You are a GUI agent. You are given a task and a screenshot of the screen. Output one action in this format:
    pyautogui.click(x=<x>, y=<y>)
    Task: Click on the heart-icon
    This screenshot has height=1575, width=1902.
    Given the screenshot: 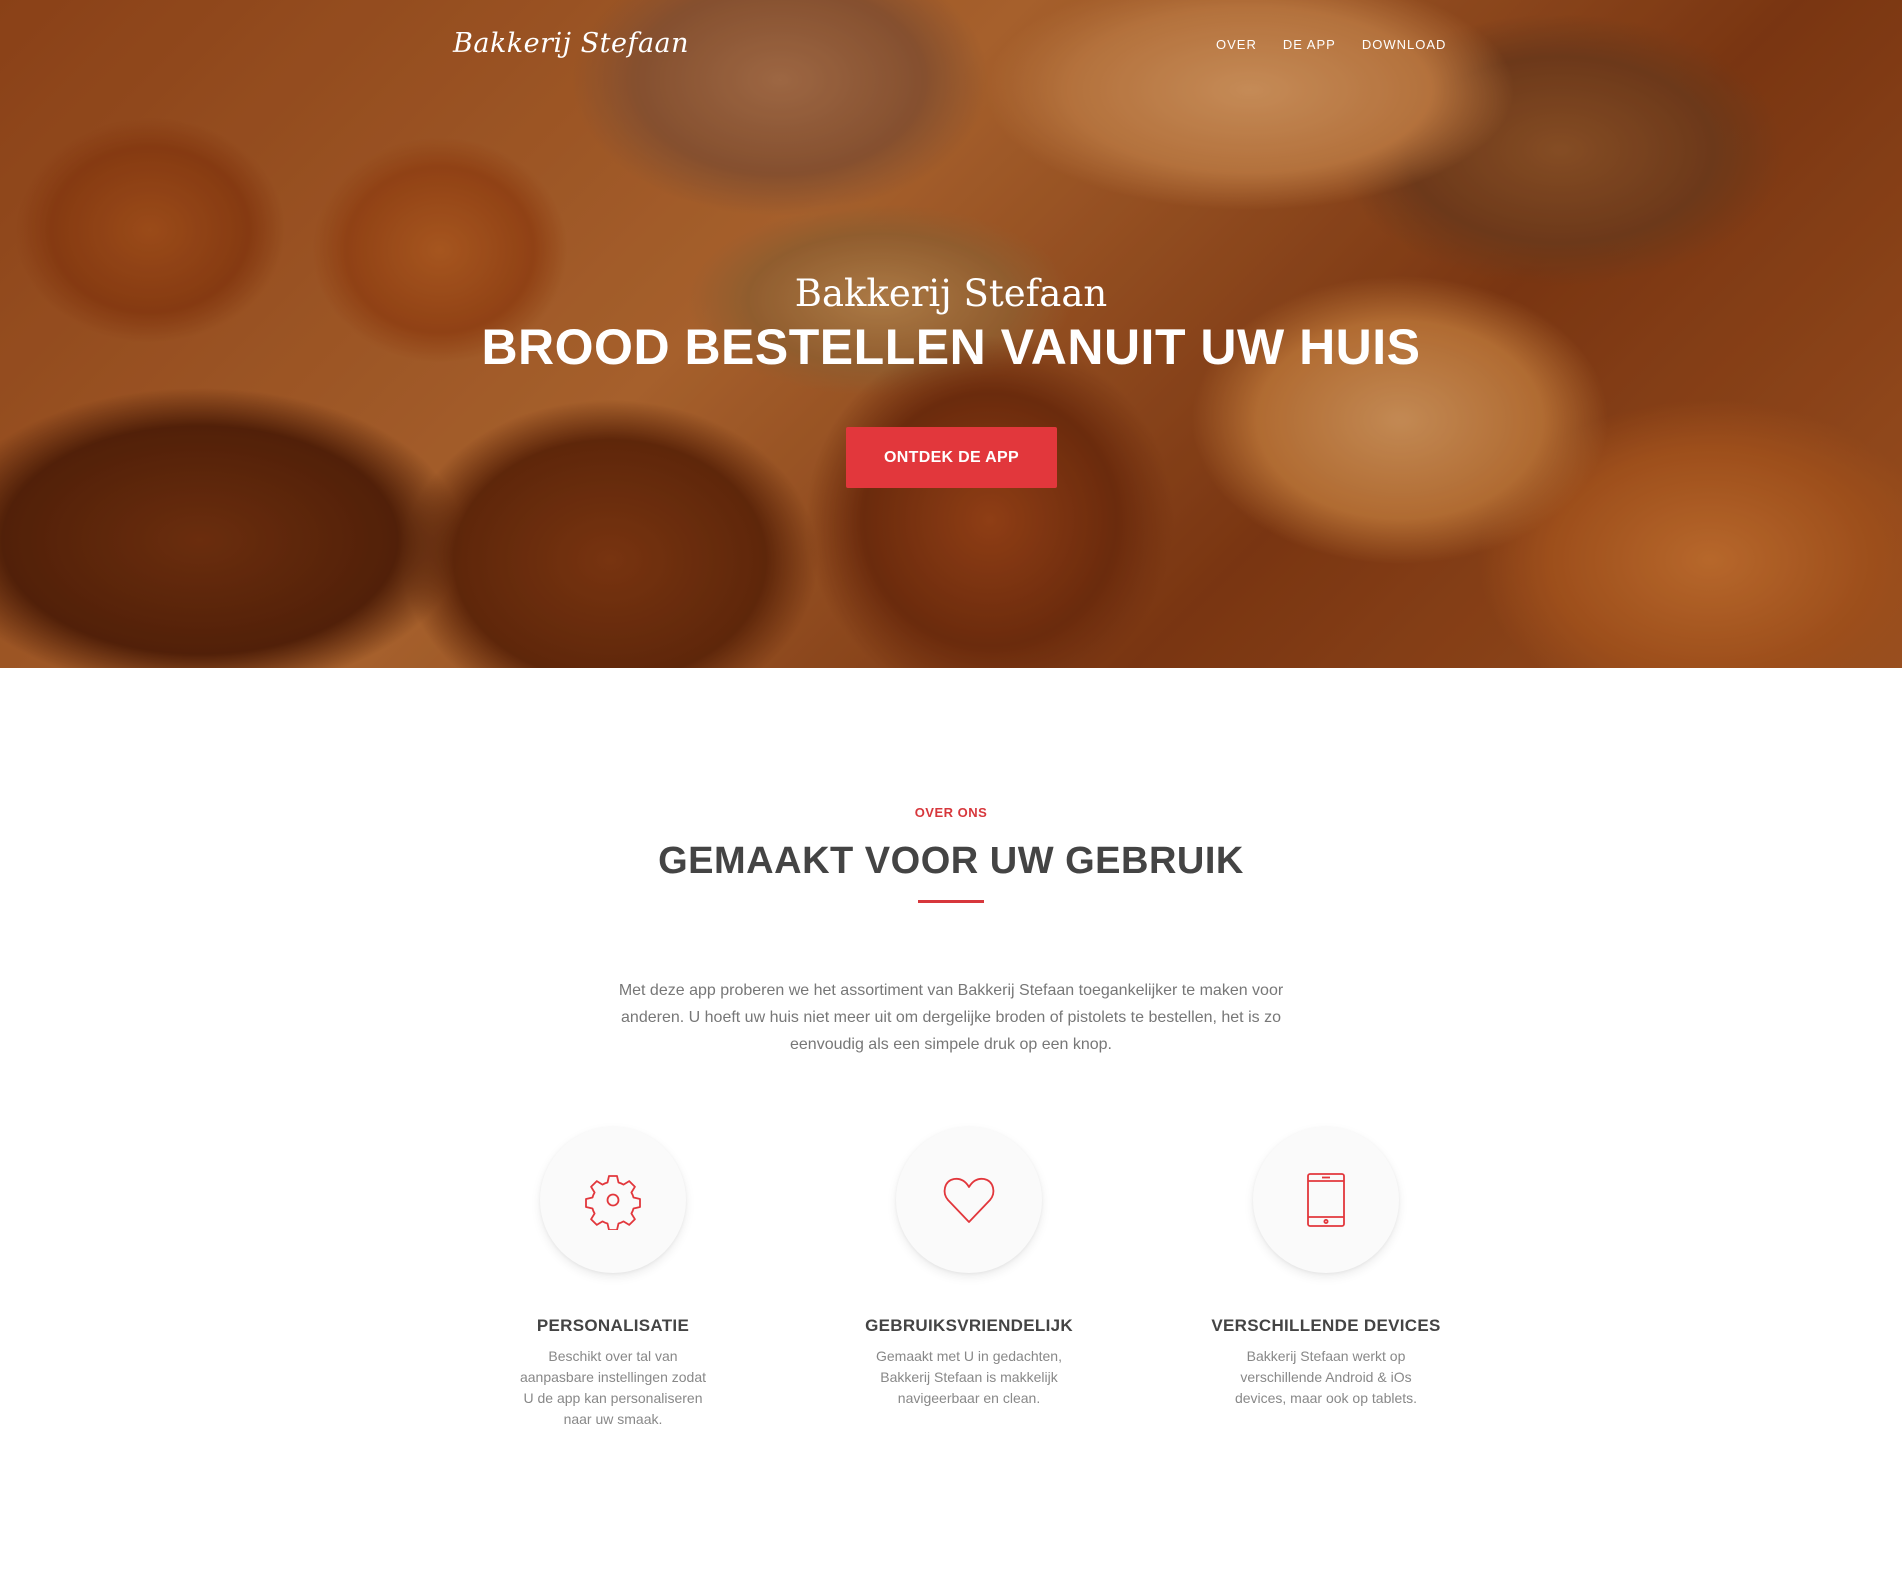 What is the action you would take?
    pyautogui.click(x=969, y=1200)
    